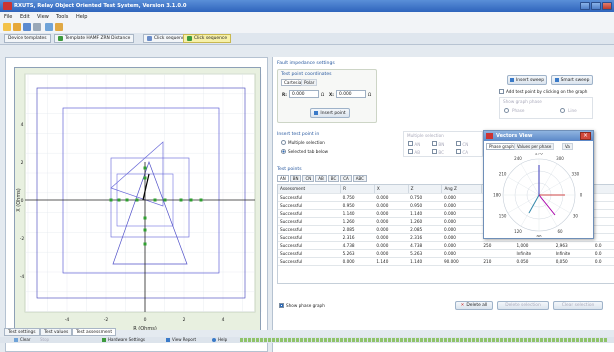 This screenshot has width=614, height=352. I want to click on smart-sweep-icon, so click(556, 80).